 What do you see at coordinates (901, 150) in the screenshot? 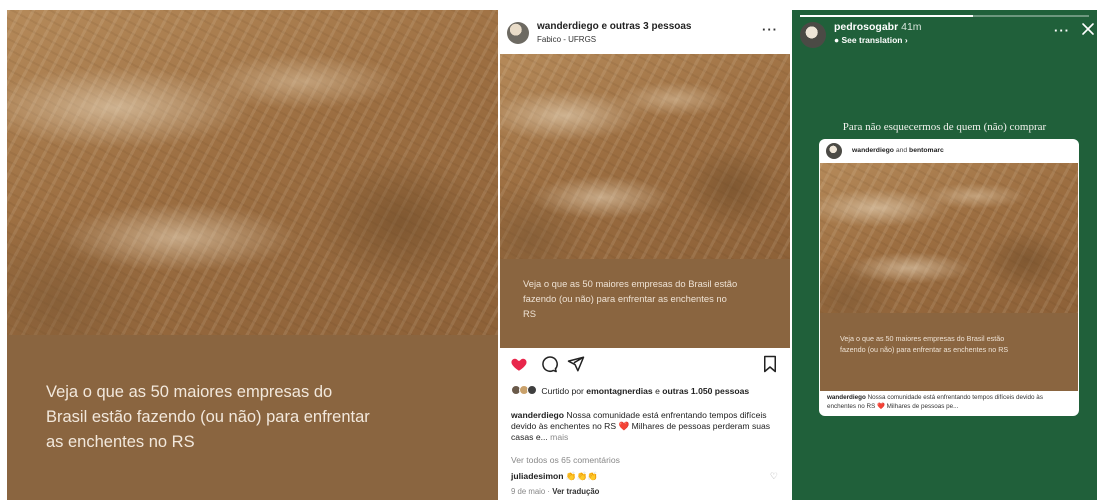
I see `card-and: and` at bounding box center [901, 150].